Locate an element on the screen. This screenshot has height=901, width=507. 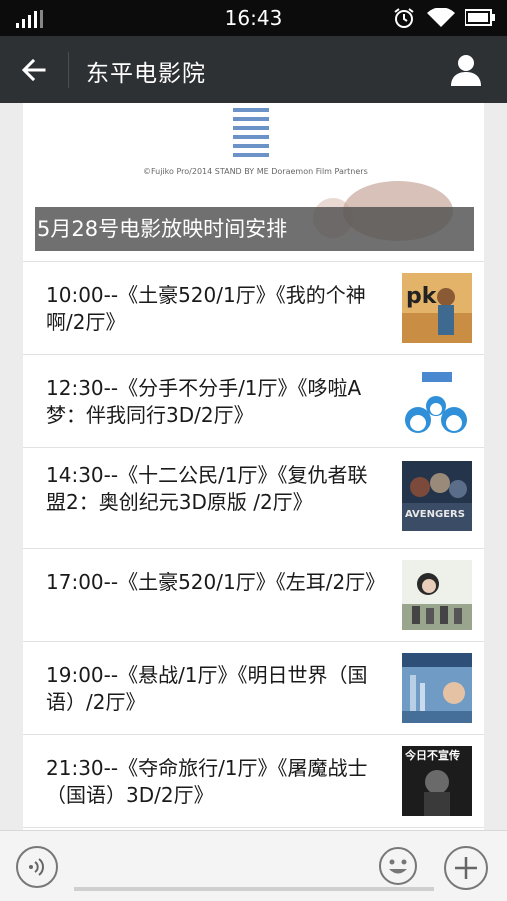
svg-text: 今日不宣传 is located at coordinates (432, 755).